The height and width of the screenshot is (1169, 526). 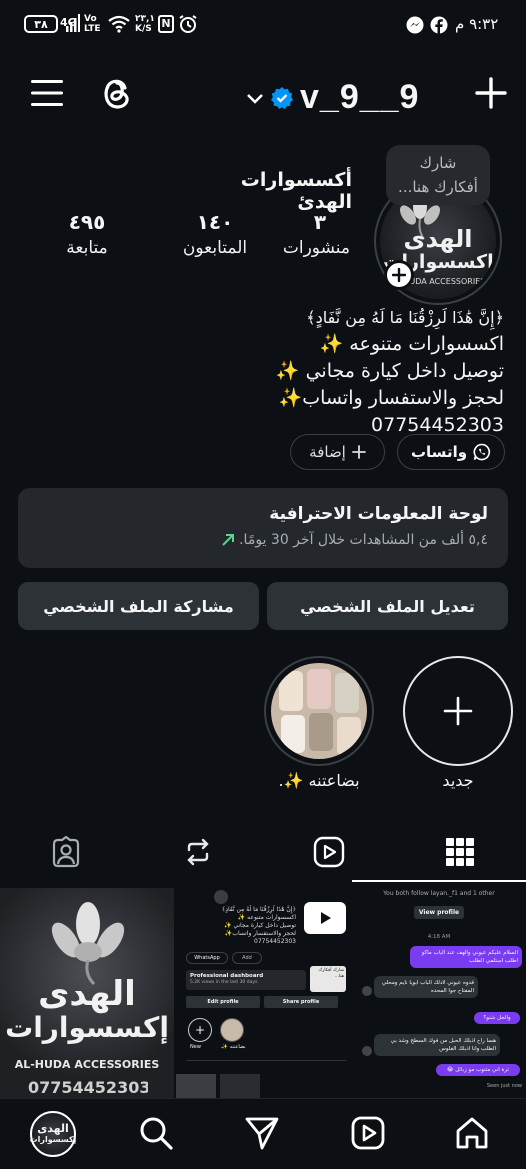 I want to click on nav-avatar-text: الهدى, so click(x=53, y=1128).